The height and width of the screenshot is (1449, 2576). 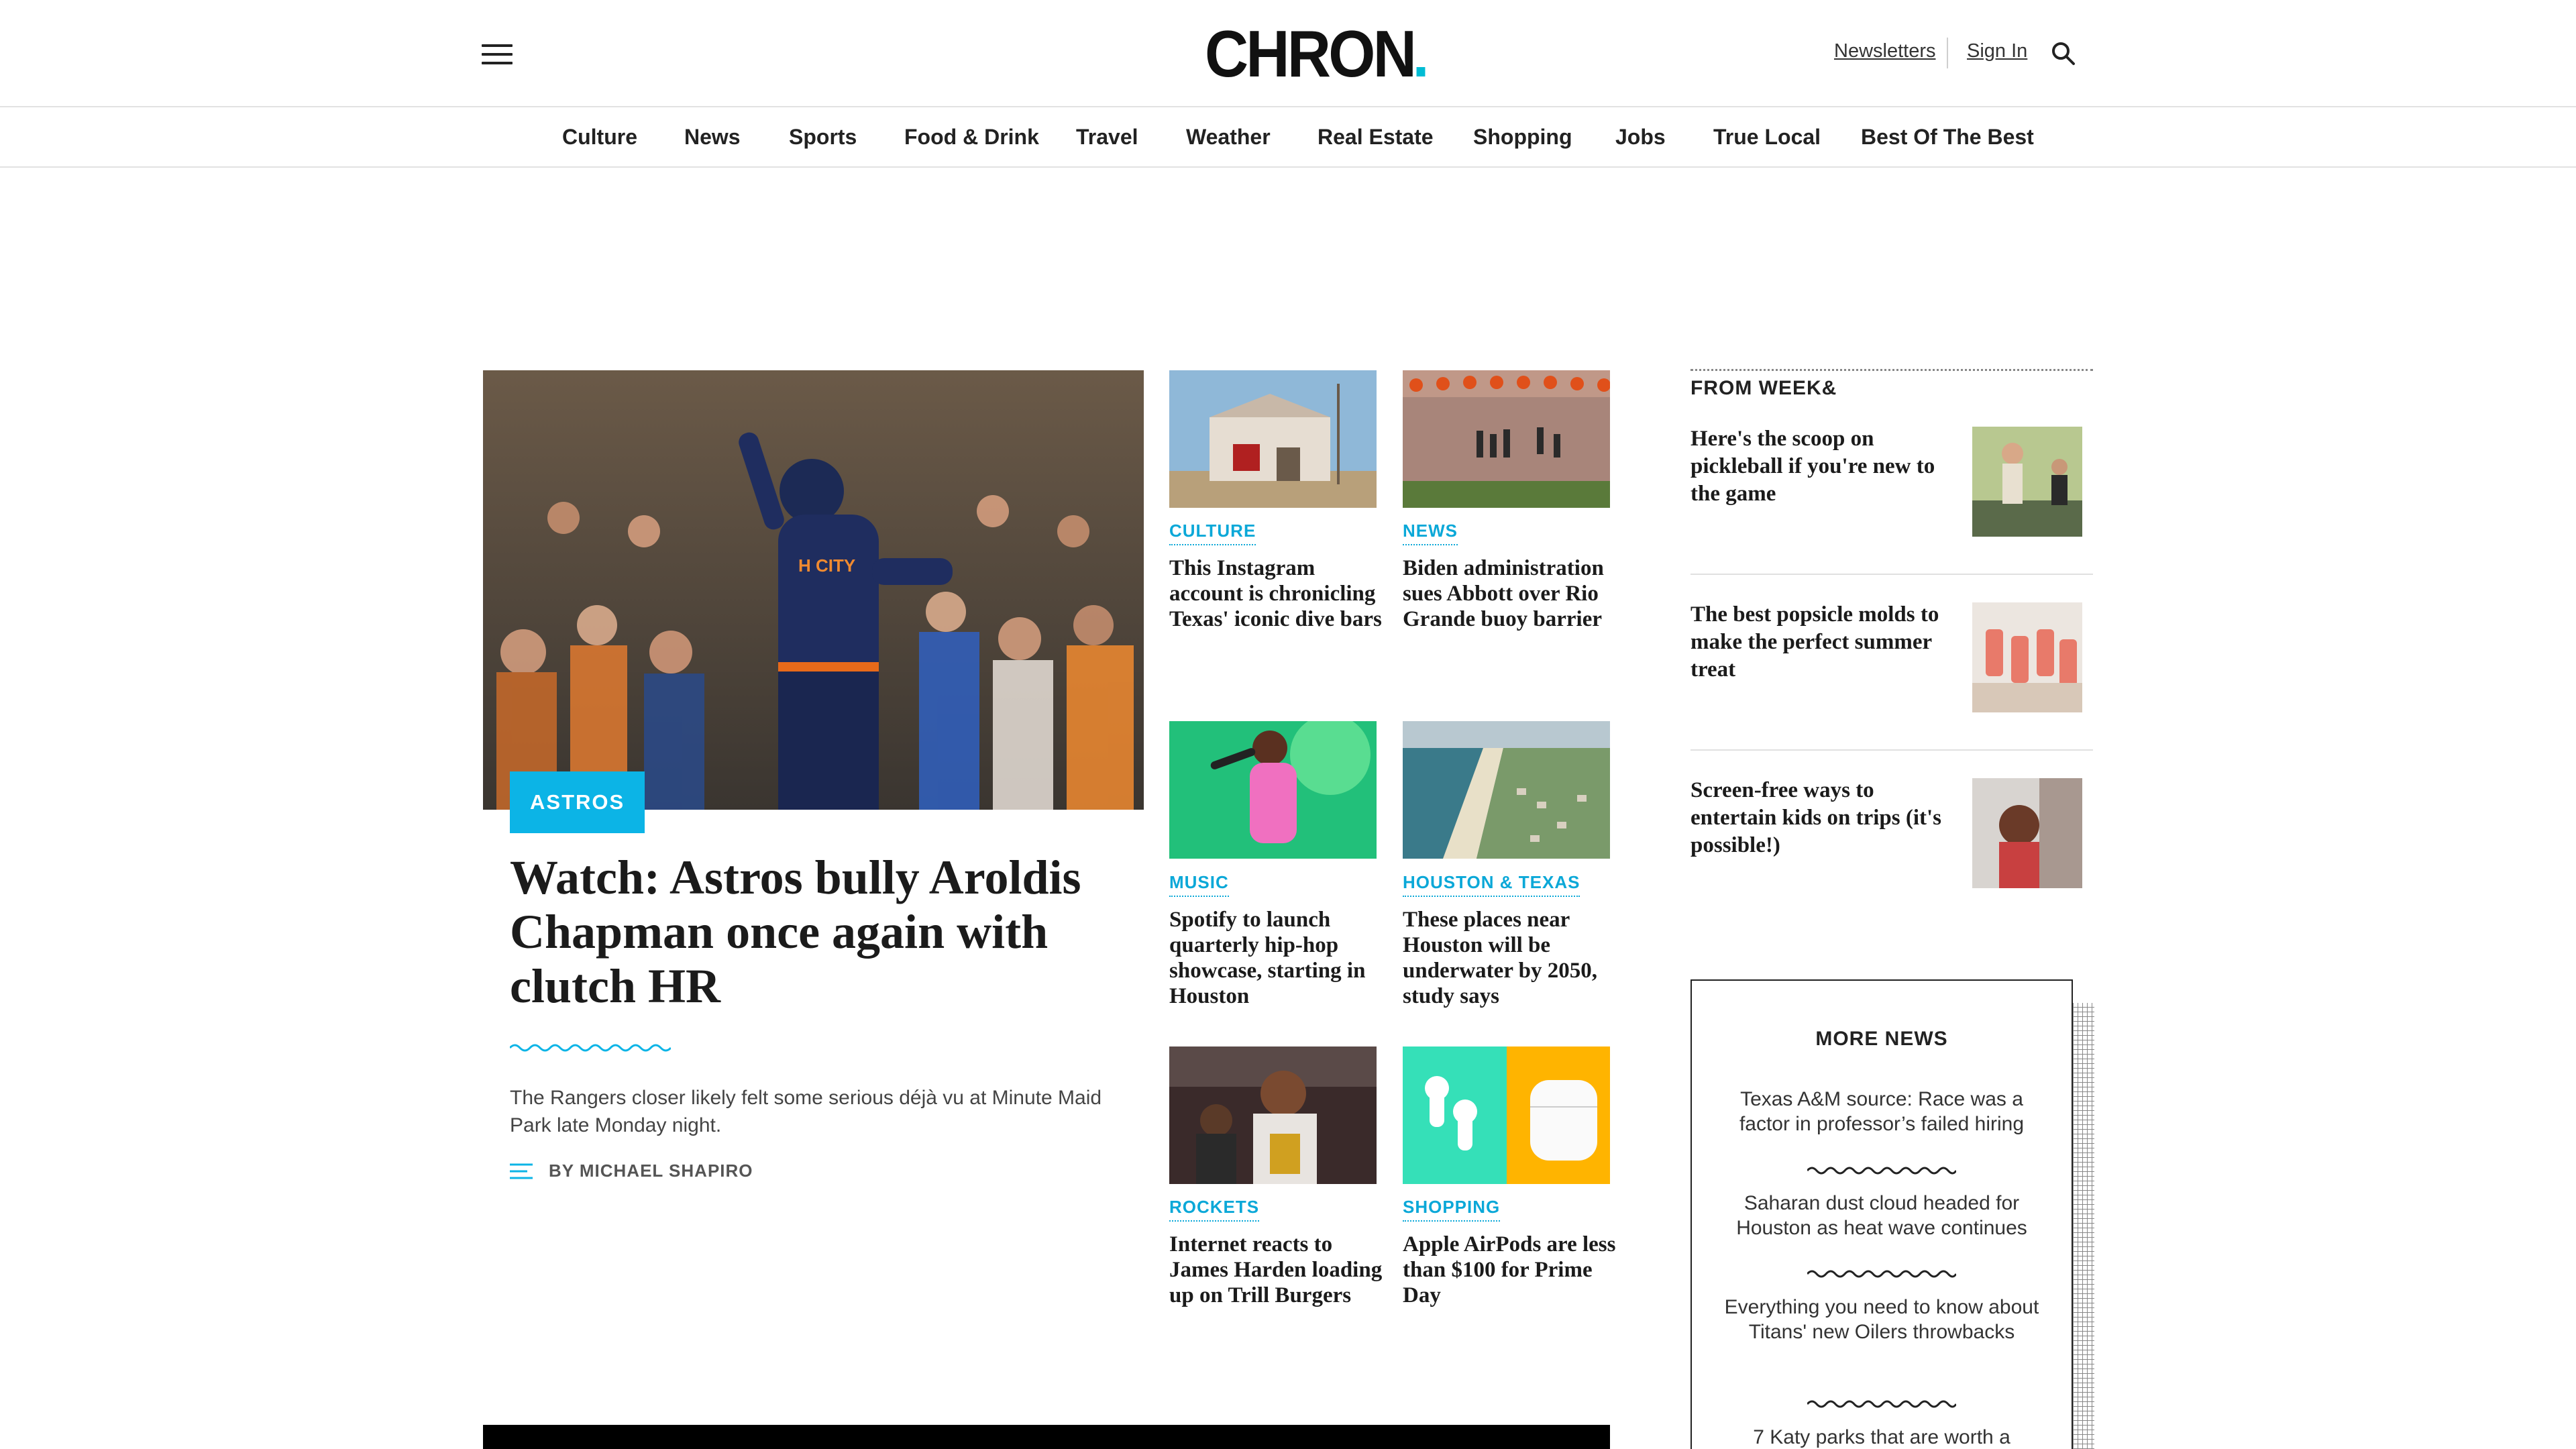 What do you see at coordinates (1640, 137) in the screenshot?
I see `nav-jobs: Jobs` at bounding box center [1640, 137].